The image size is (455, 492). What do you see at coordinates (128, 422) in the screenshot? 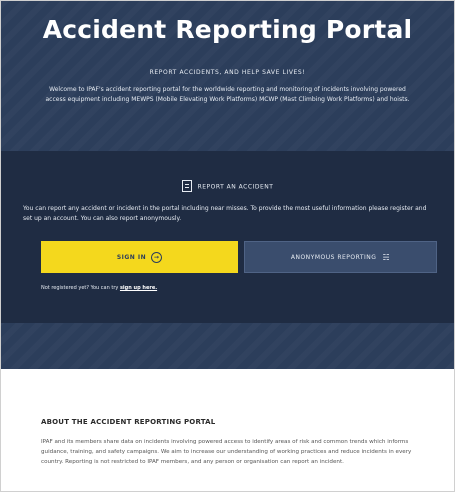
I see `about-heading: ABOUT THE ACCIDENT REPORTING PORTAL` at bounding box center [128, 422].